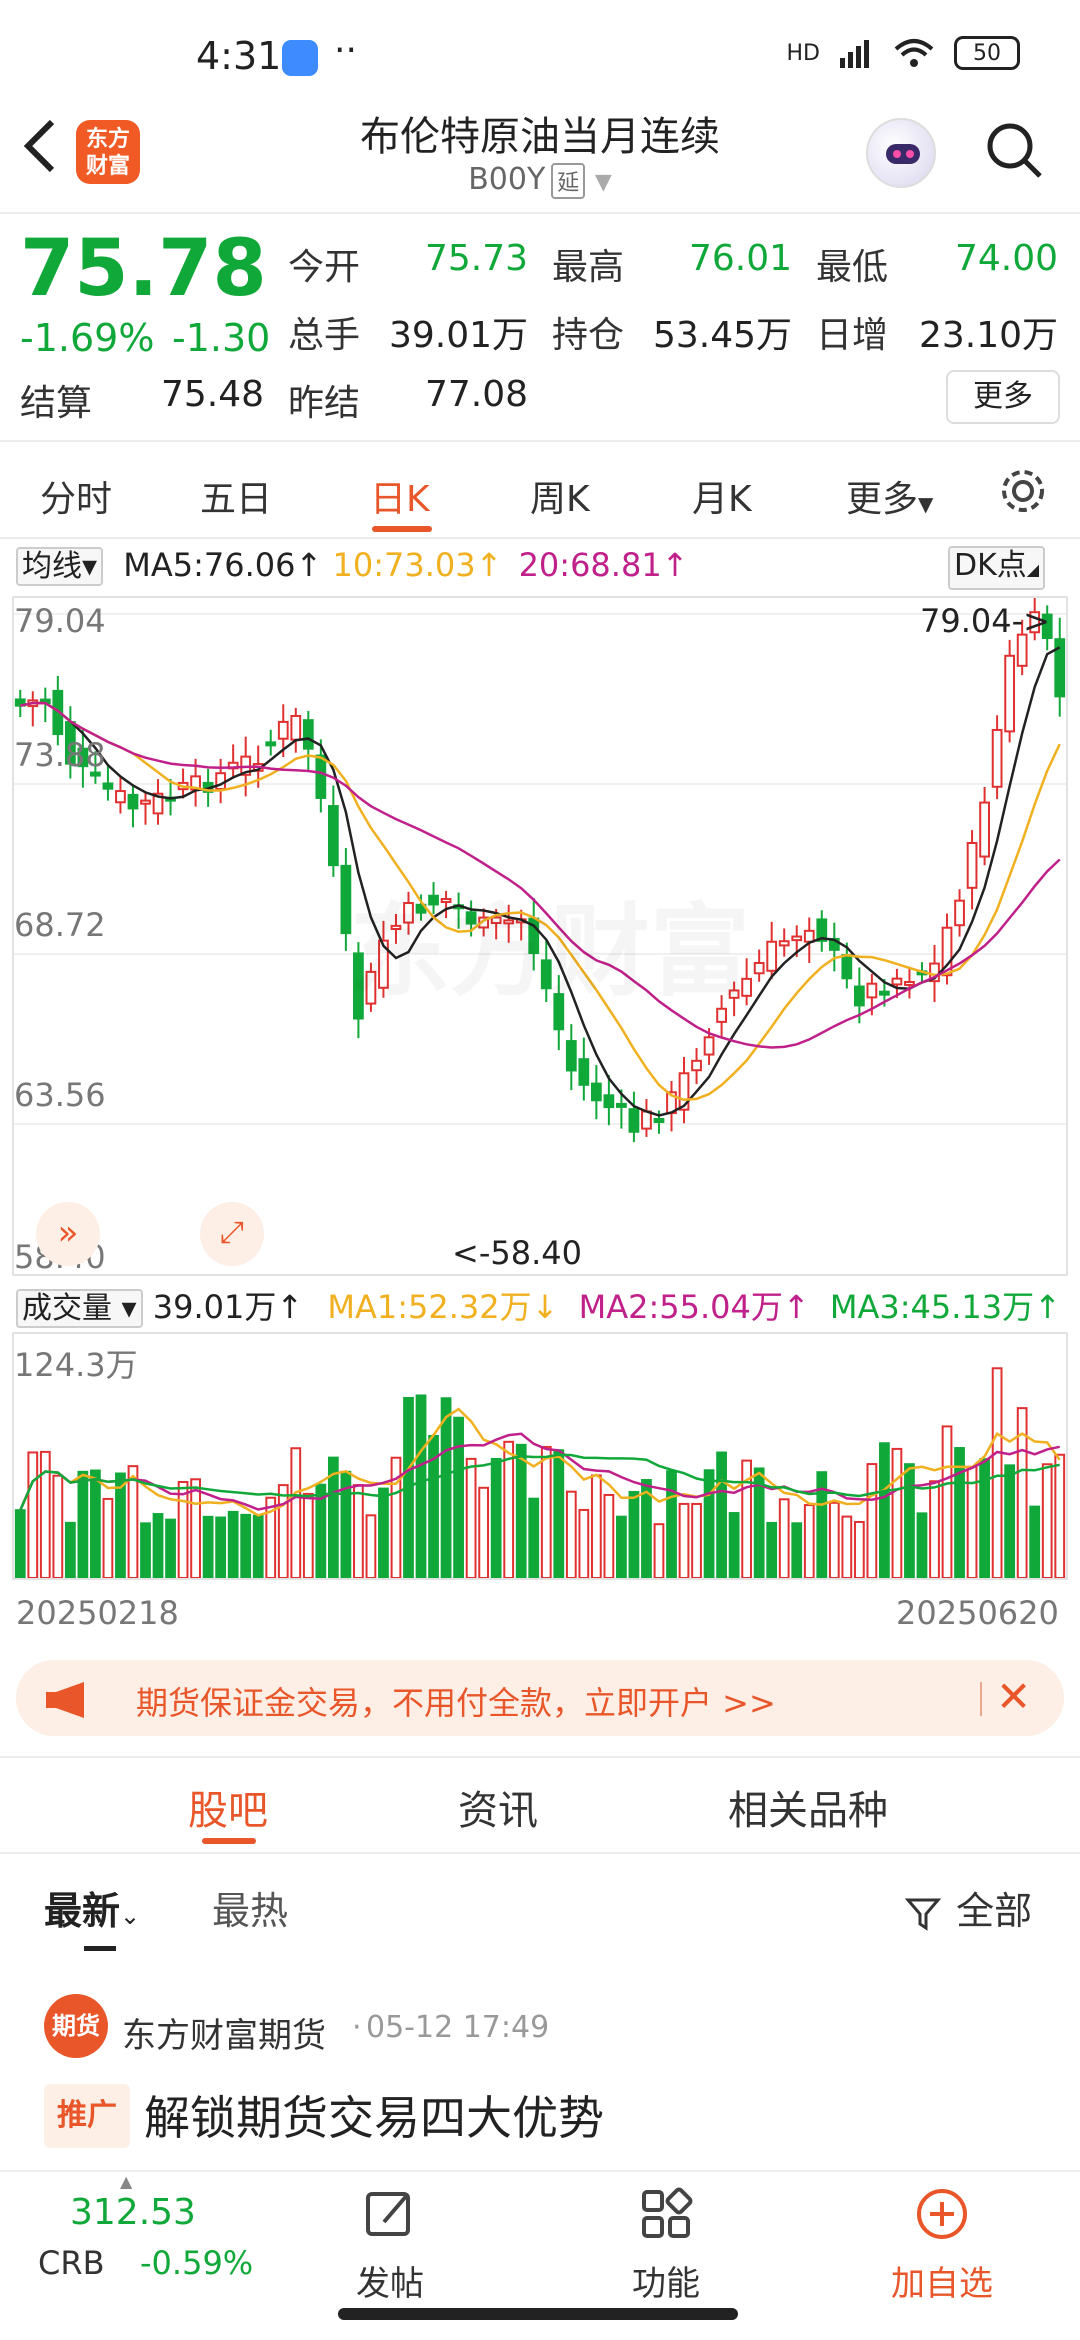  Describe the element at coordinates (443, 1307) in the screenshot. I see `vol-ma1-value: MA1:52.32万↓` at that location.